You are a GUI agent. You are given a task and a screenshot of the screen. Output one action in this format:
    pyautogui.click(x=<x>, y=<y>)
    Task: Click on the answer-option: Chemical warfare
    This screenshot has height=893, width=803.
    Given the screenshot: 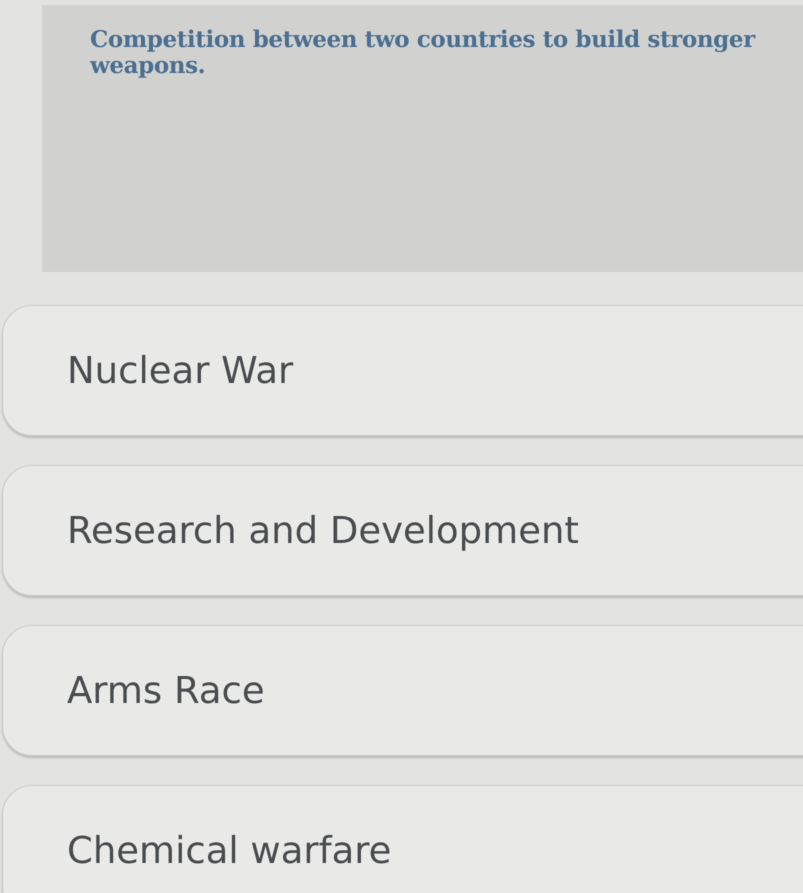 What is the action you would take?
    pyautogui.click(x=402, y=839)
    